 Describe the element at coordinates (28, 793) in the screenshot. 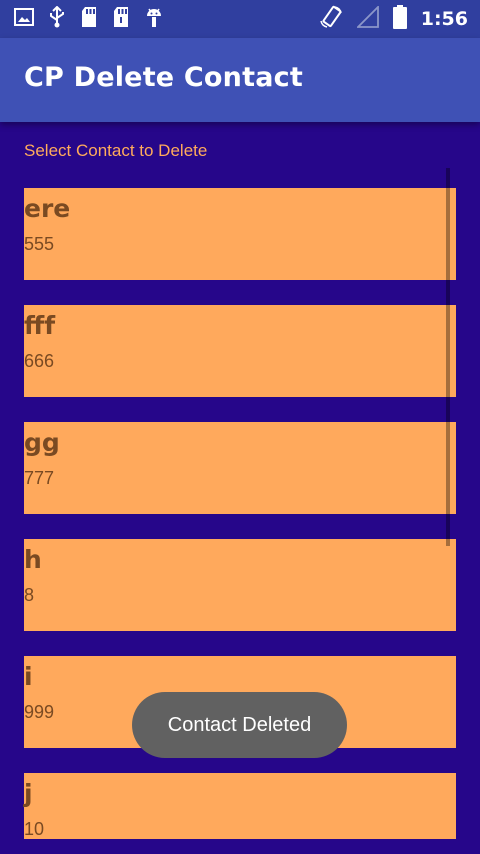

I see `contact-name: j` at that location.